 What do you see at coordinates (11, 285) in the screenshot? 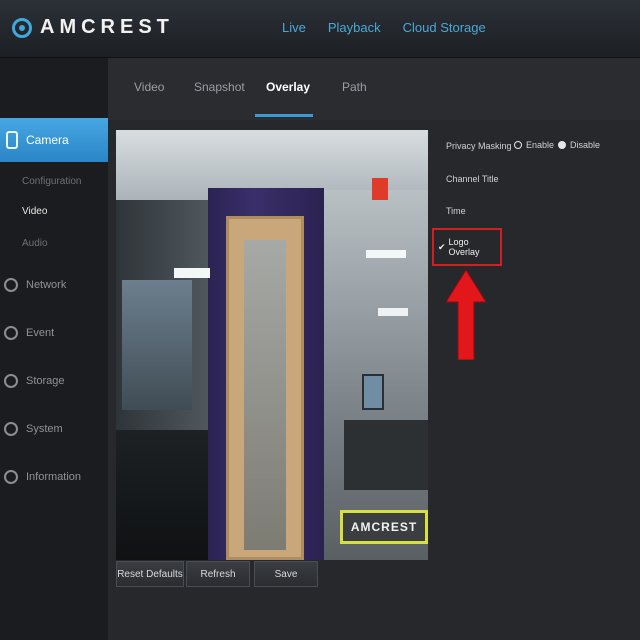
I see `network-icon` at bounding box center [11, 285].